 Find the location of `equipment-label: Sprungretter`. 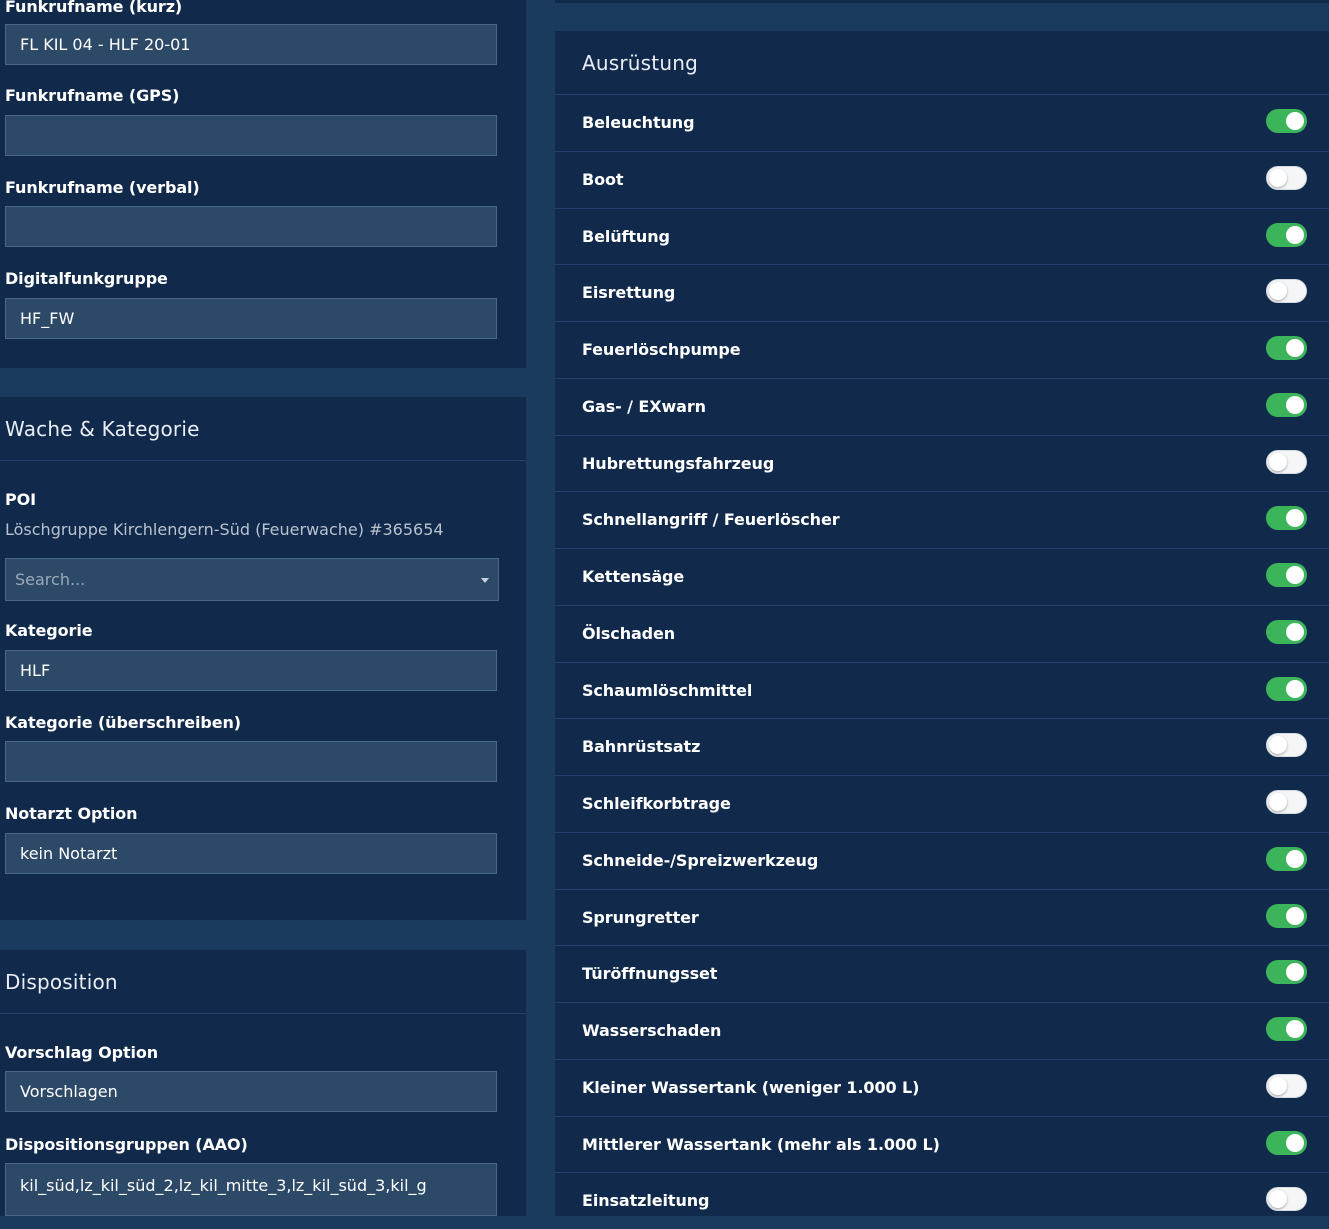

equipment-label: Sprungretter is located at coordinates (640, 917).